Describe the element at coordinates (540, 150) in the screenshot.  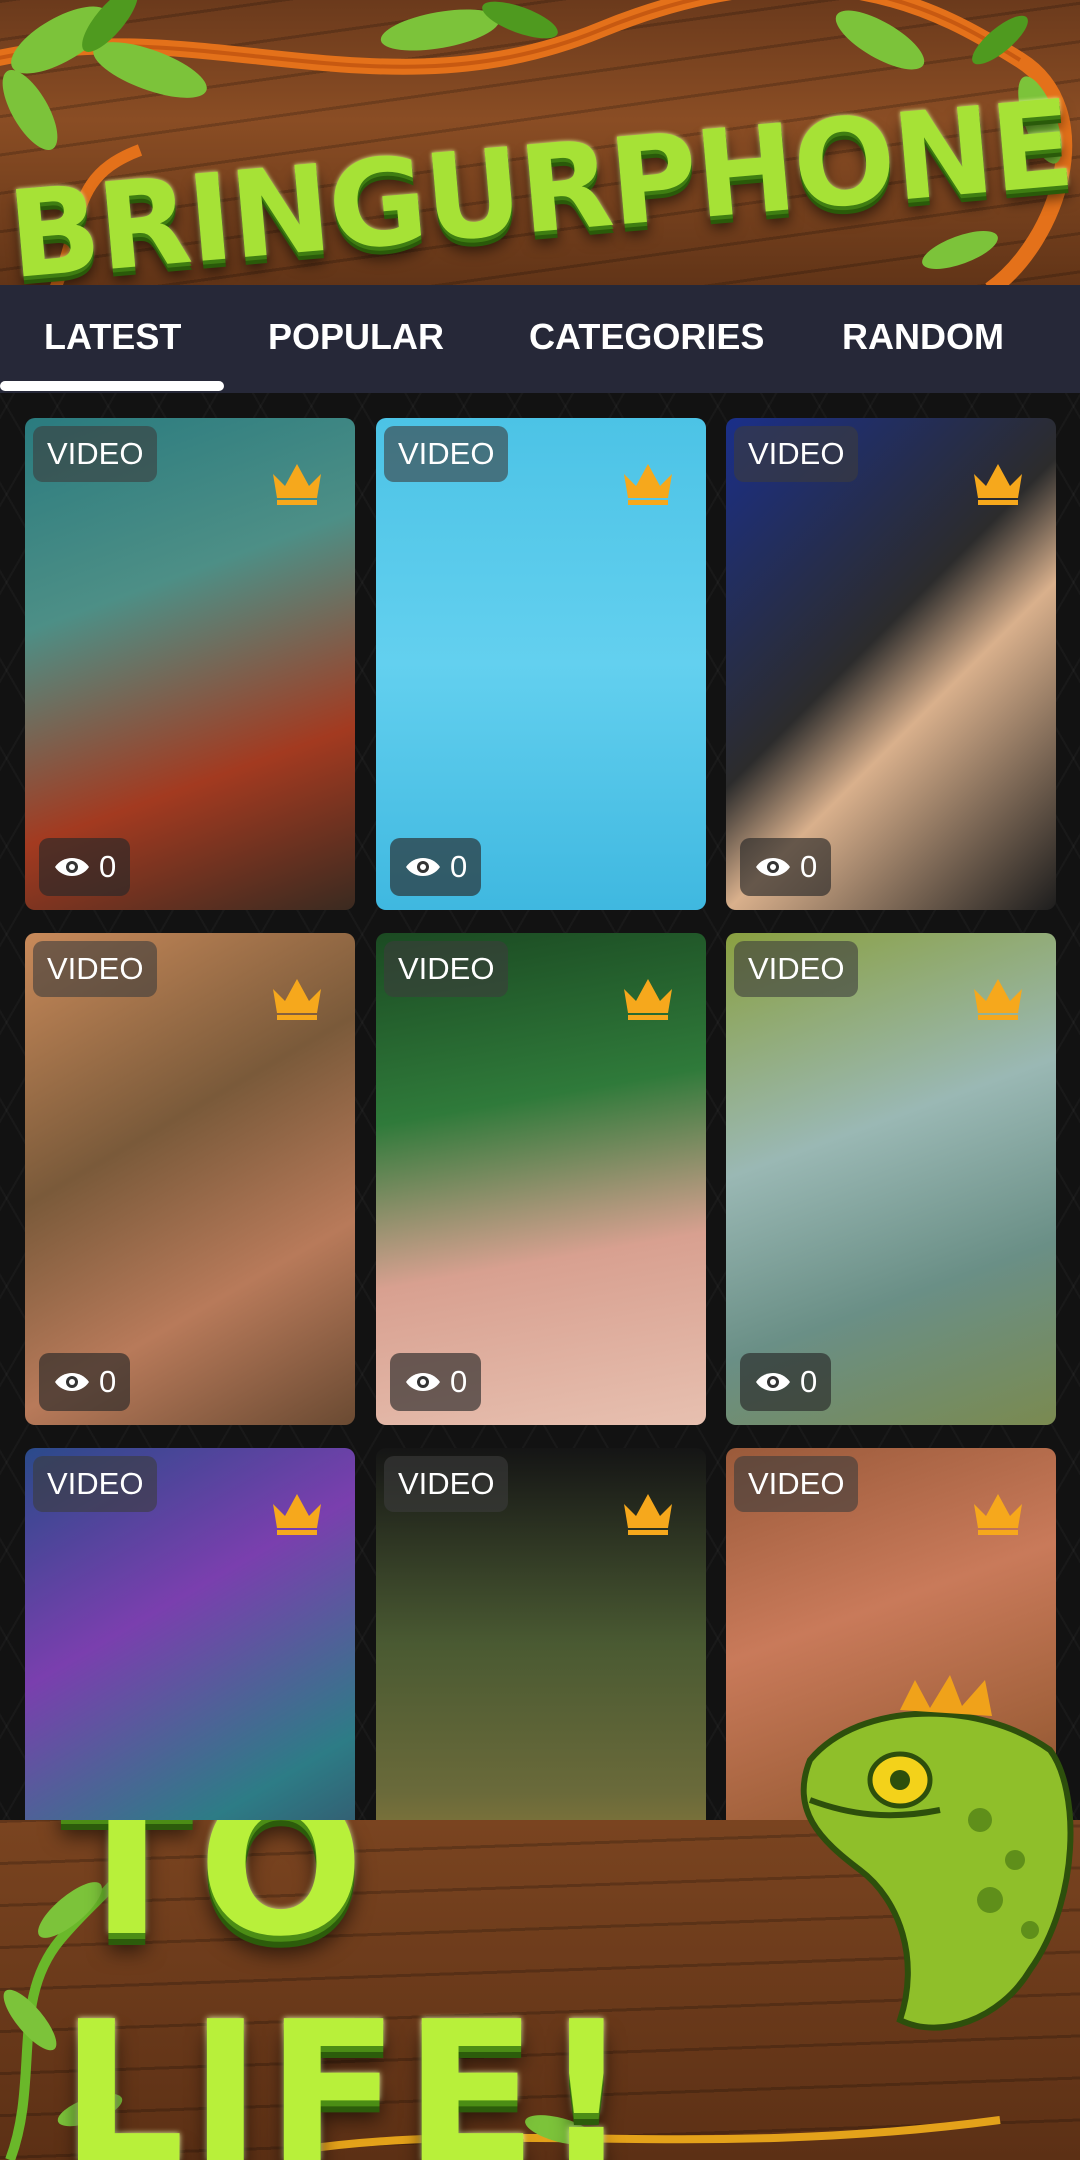
I see `header-banner: BRINGURPHONE` at that location.